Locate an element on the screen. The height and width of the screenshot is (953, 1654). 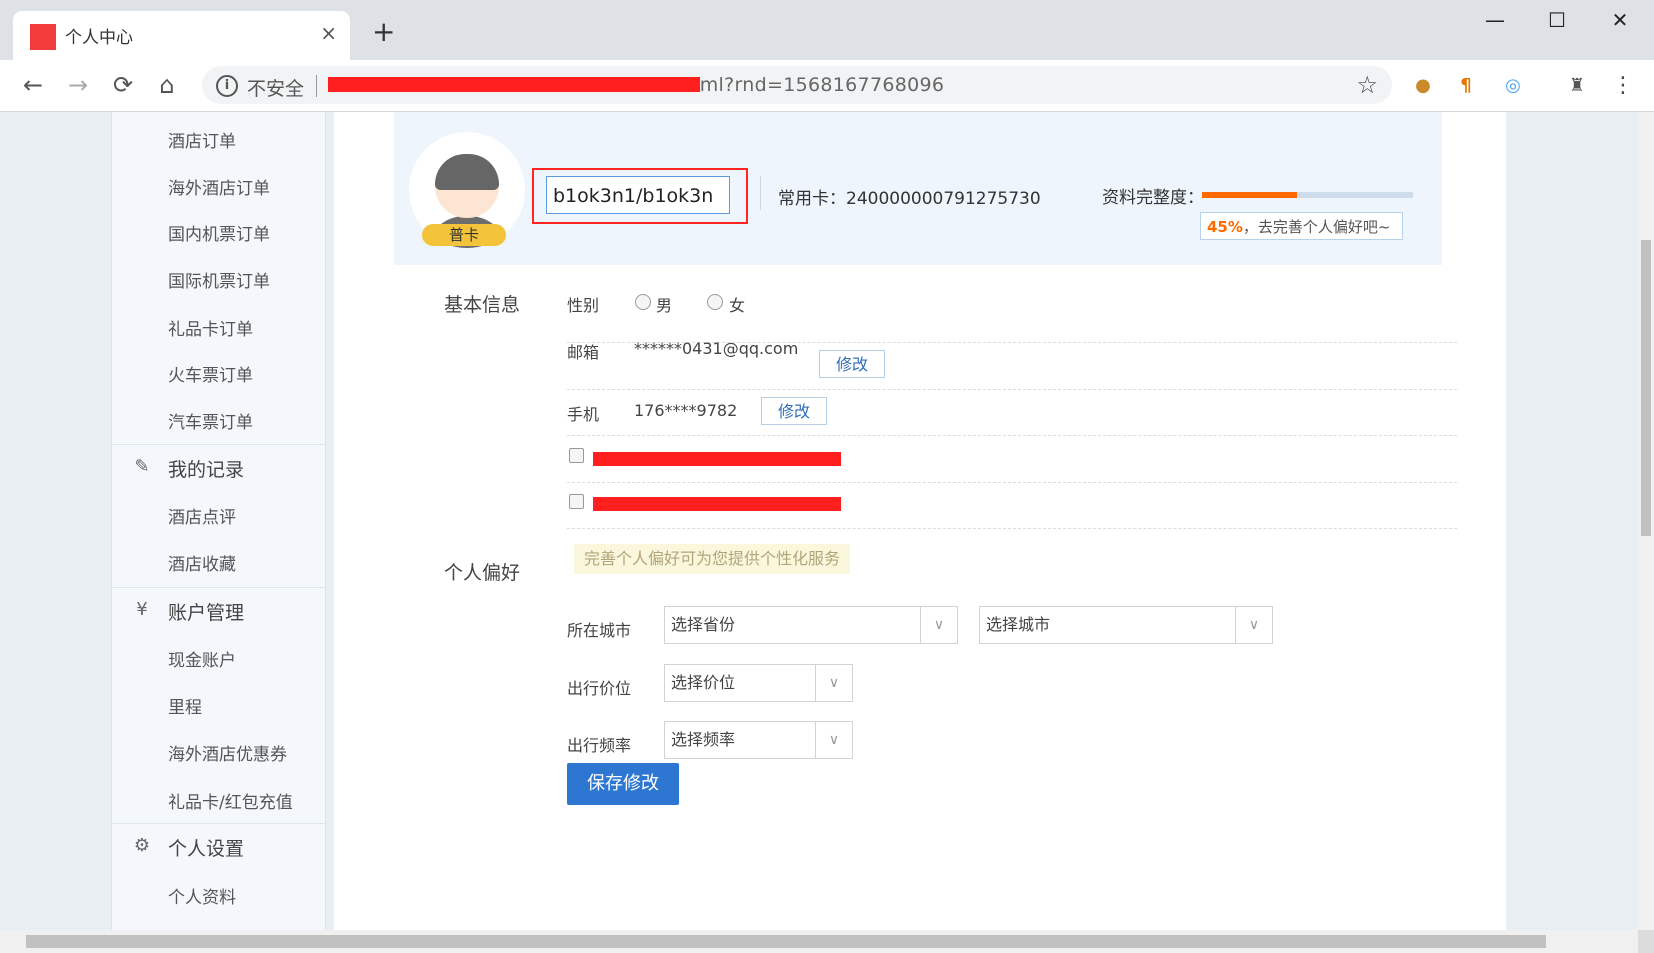
paragraph-extension-icon: ¶ is located at coordinates (1466, 86).